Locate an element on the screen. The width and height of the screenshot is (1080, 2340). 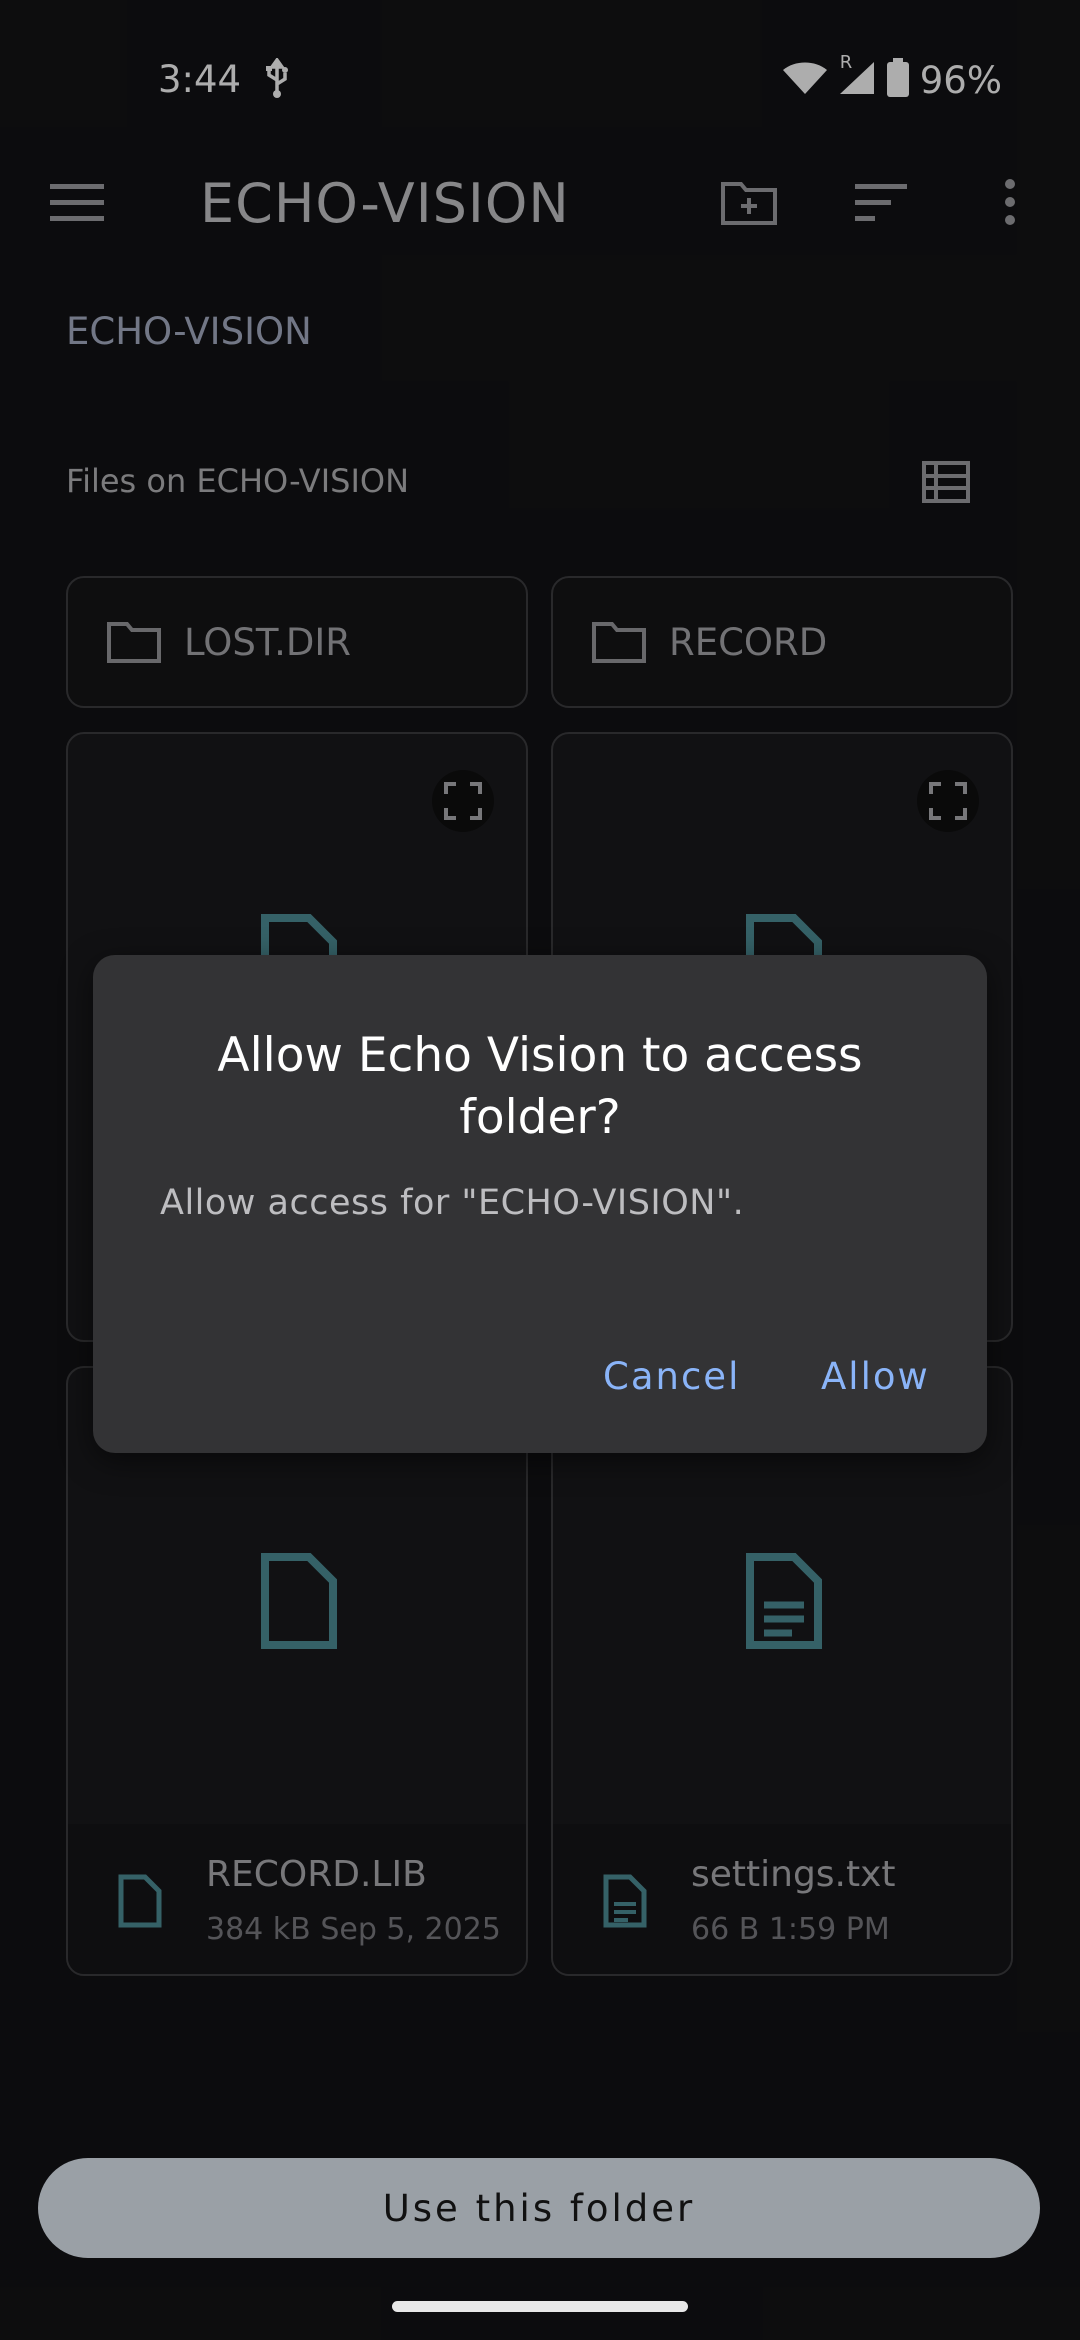
use-this-folder-button: Use this folder is located at coordinates (539, 2208).